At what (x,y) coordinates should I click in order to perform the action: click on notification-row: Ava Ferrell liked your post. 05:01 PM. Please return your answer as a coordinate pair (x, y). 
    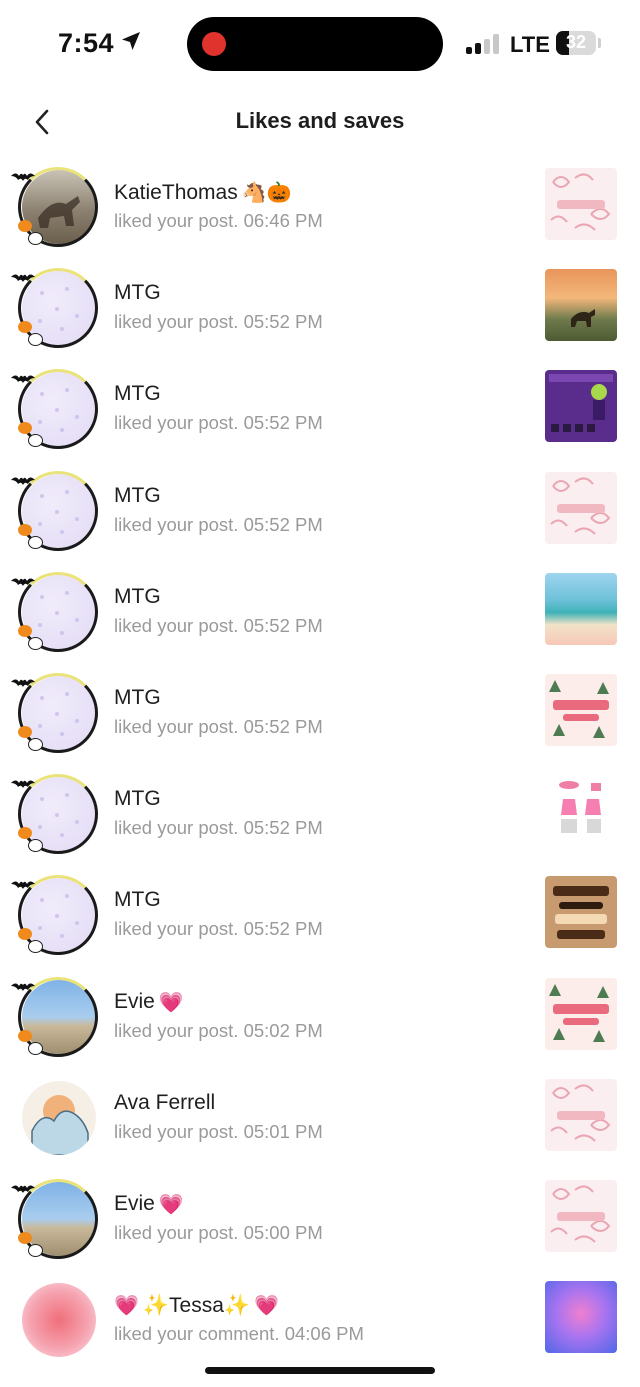
    Looking at the image, I should click on (320, 1117).